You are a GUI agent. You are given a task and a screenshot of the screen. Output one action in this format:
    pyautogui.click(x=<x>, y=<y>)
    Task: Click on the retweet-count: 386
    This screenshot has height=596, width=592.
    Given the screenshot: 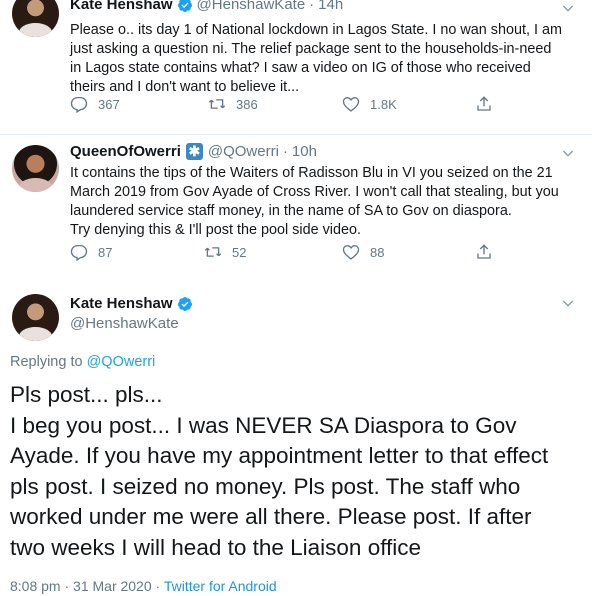 What is the action you would take?
    pyautogui.click(x=247, y=104)
    